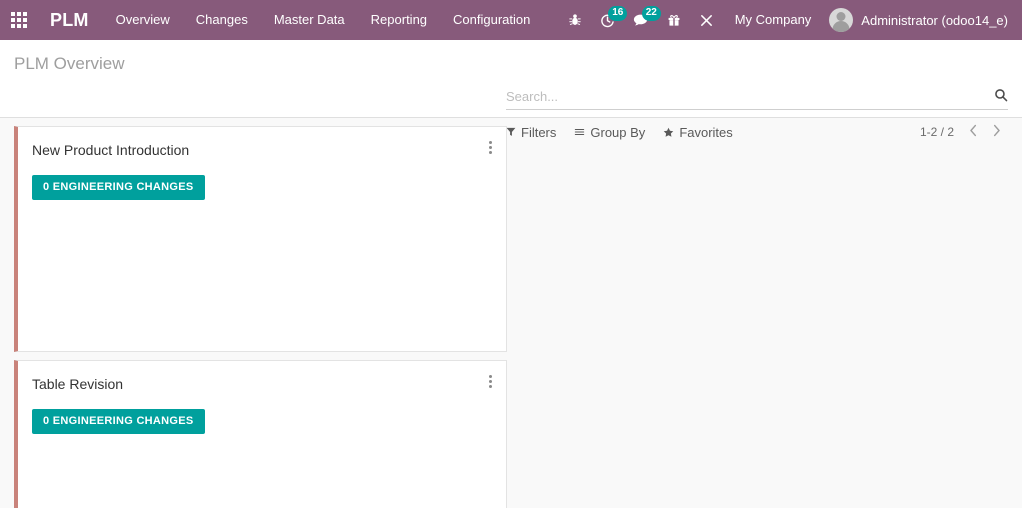 This screenshot has width=1022, height=508. Describe the element at coordinates (618, 132) in the screenshot. I see `group-by-label: Group By` at that location.